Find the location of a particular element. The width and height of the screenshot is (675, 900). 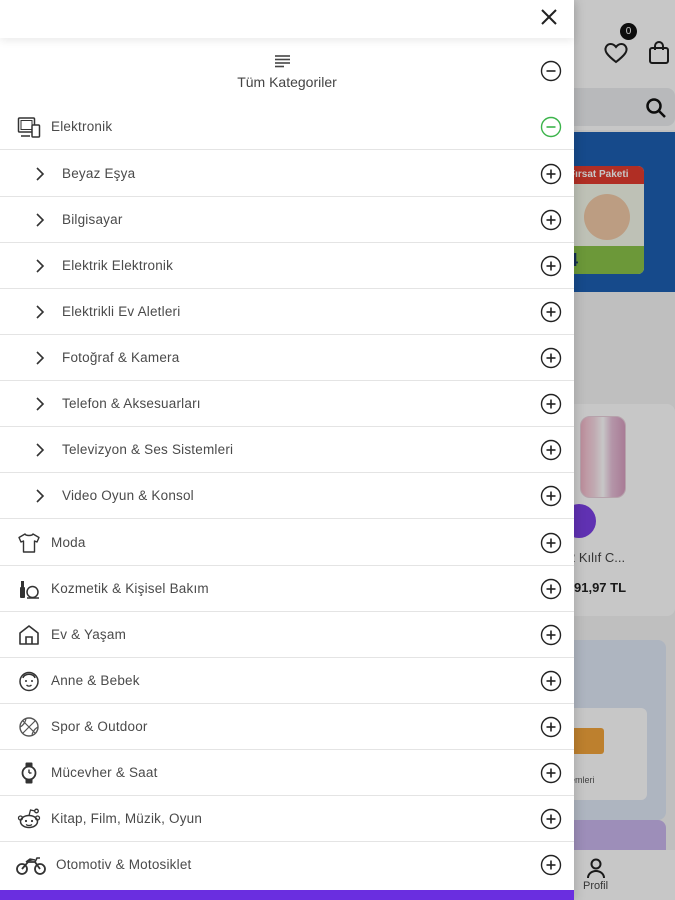

subcategory-label: Elektrik Elektronik is located at coordinates (118, 265).